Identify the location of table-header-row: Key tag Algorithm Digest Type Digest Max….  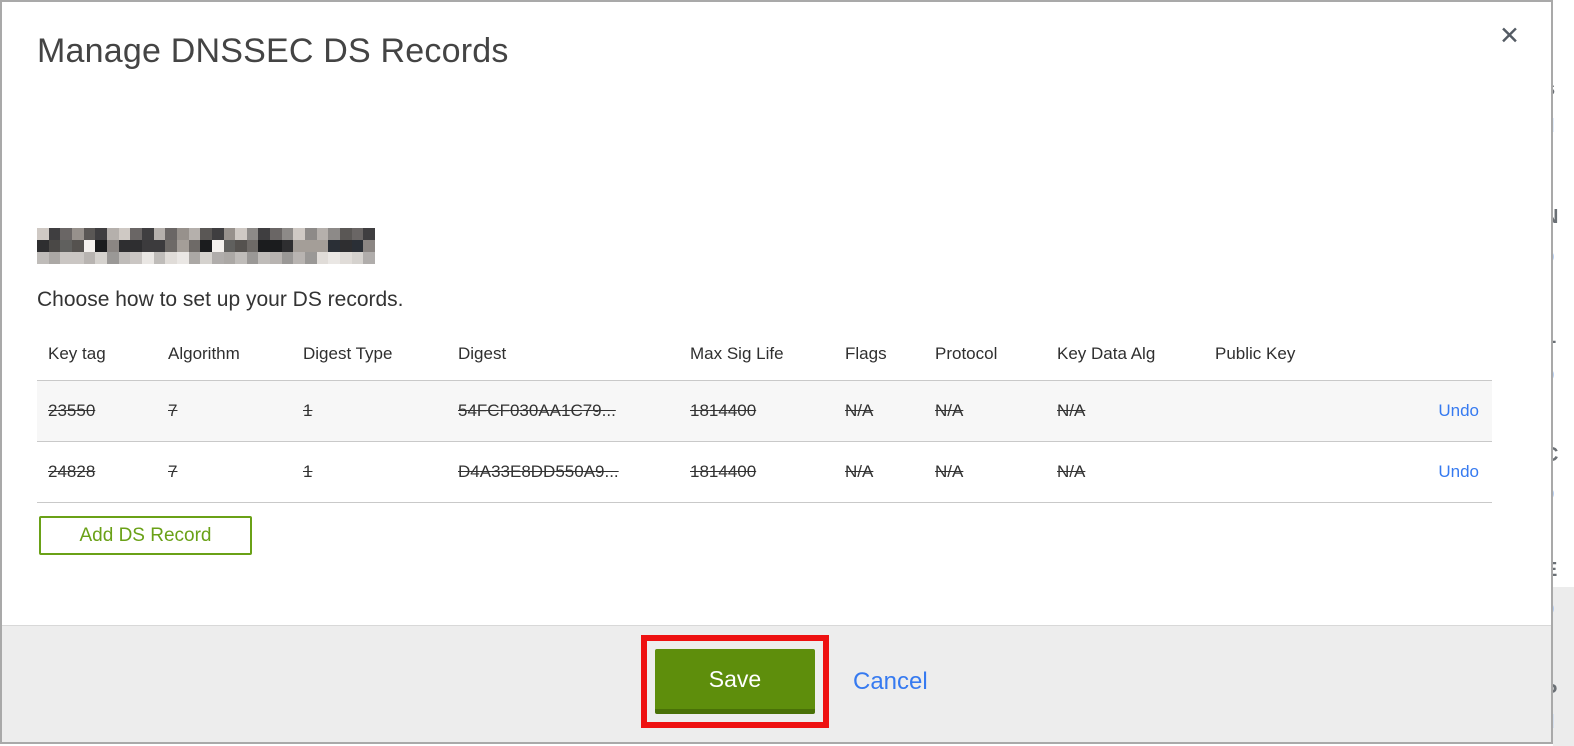
(764, 358).